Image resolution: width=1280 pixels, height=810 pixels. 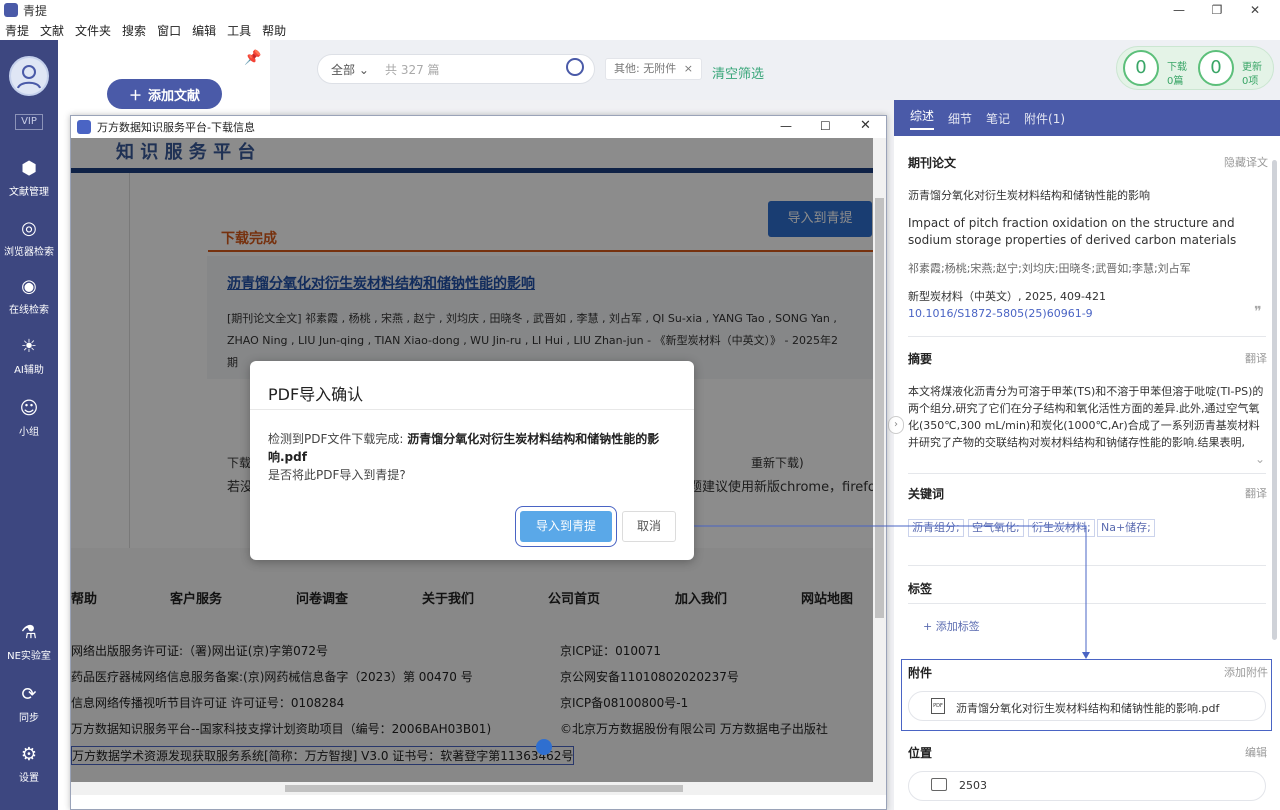 What do you see at coordinates (337, 475) in the screenshot?
I see `dialog-question: 是否将此PDF导入到青提?` at bounding box center [337, 475].